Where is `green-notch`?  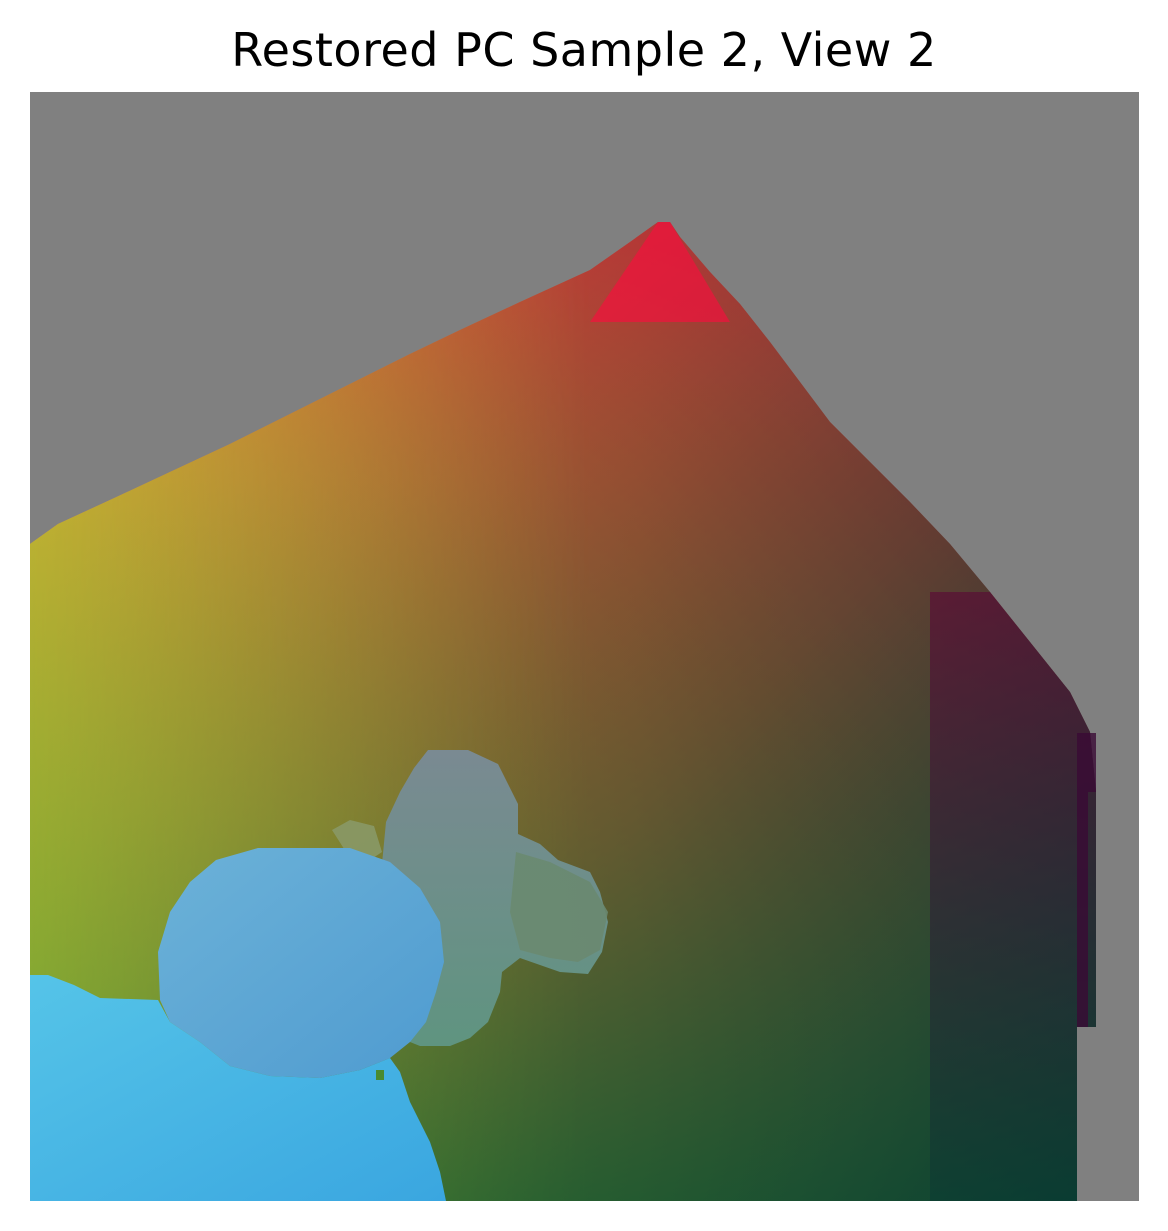
green-notch is located at coordinates (380, 1075).